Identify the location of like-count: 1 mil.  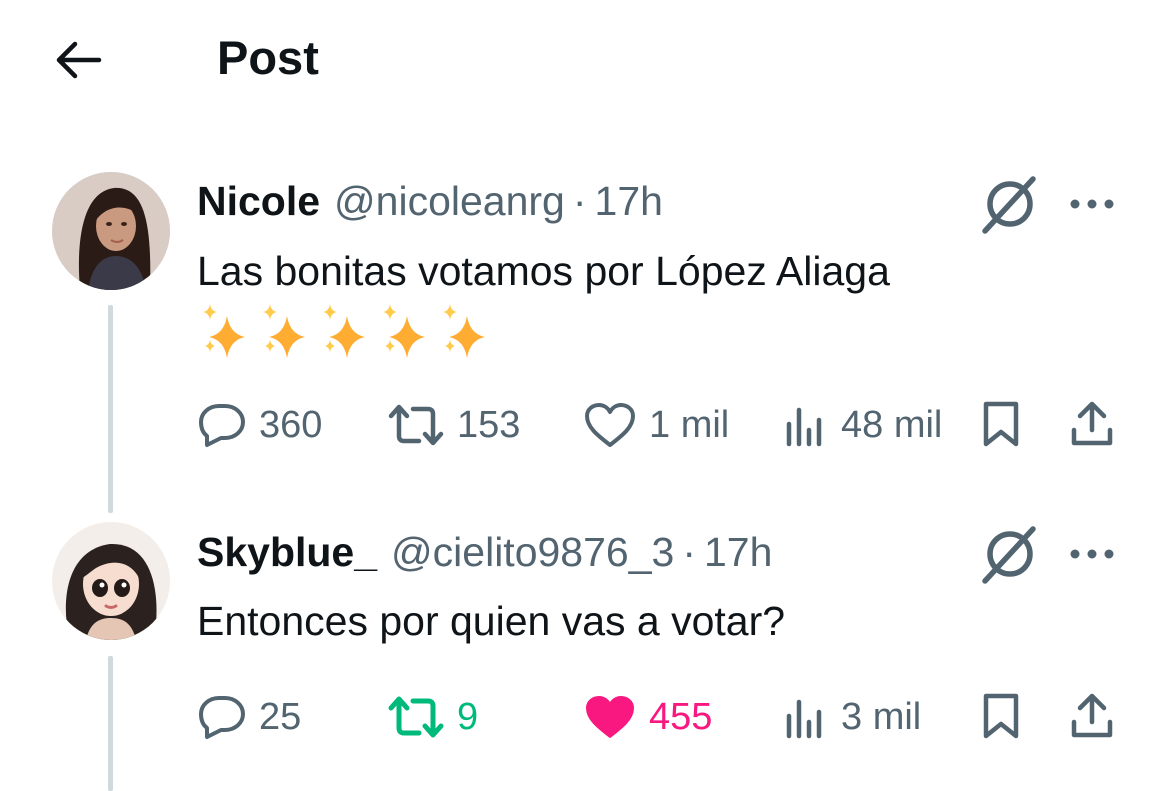
(689, 425).